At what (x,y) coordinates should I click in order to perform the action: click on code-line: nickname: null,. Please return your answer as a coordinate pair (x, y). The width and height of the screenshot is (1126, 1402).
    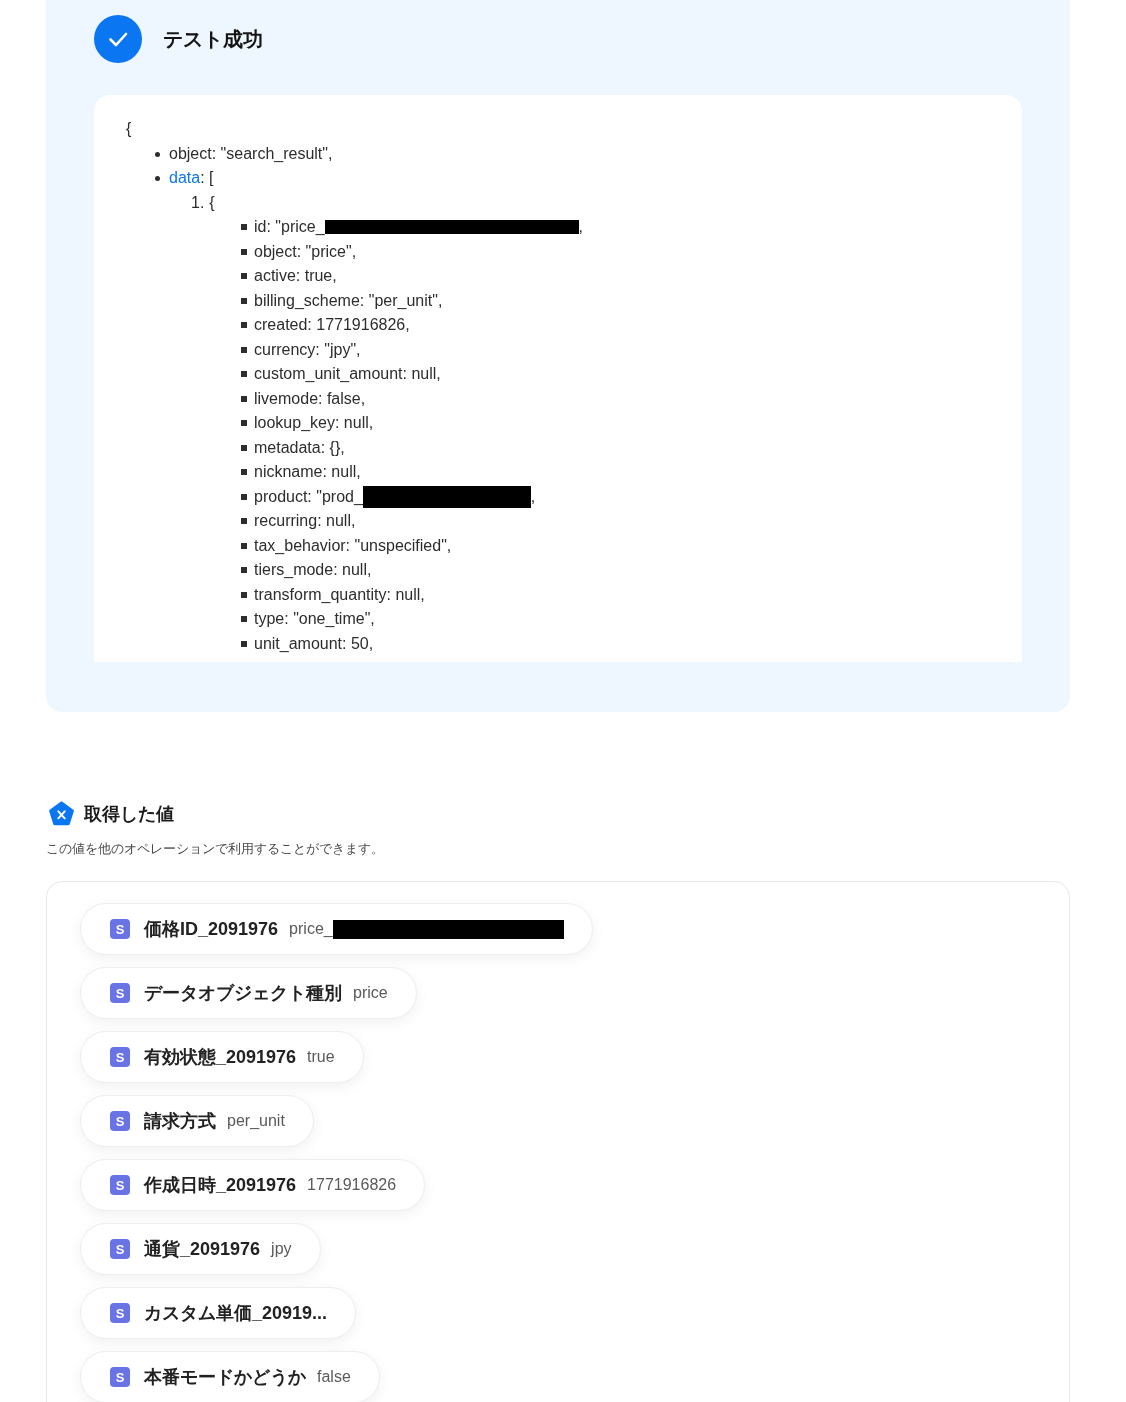
    Looking at the image, I should click on (307, 472).